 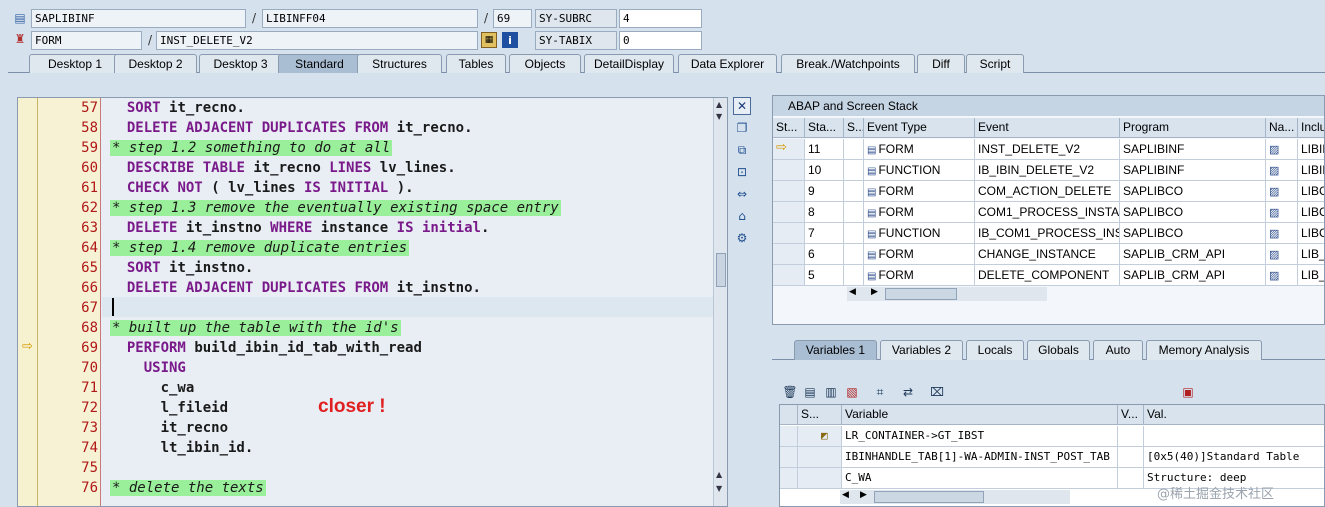 I want to click on tab-desktop-2: Desktop 2, so click(x=155, y=63).